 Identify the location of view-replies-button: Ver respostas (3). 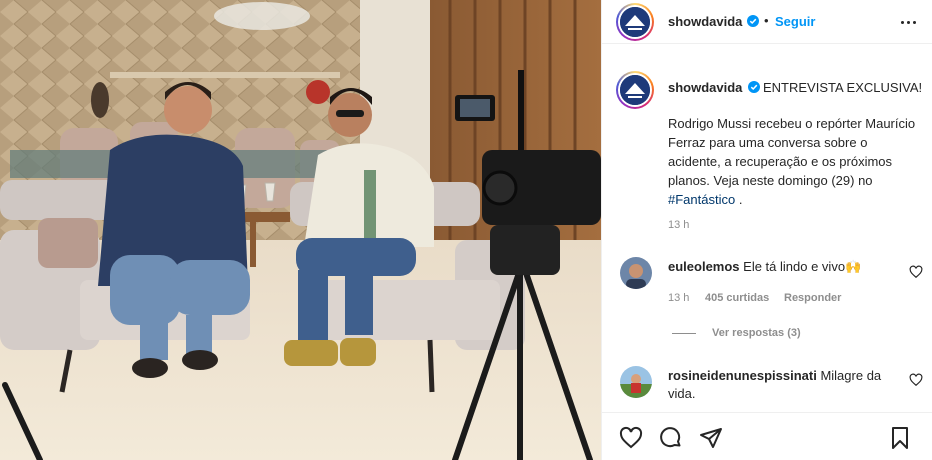
(736, 333).